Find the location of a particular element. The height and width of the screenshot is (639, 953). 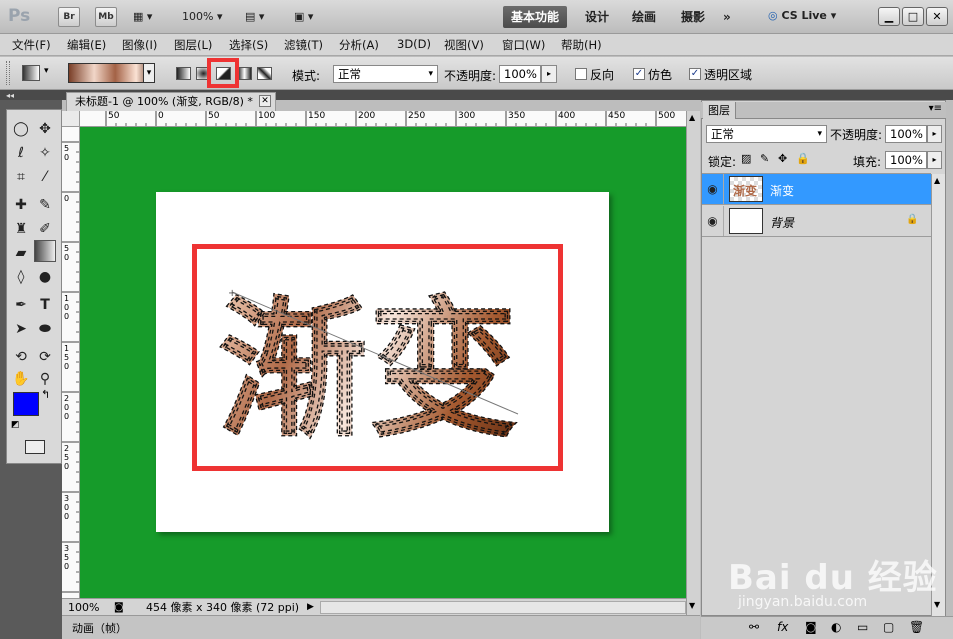

minimize-button: ▁ is located at coordinates (889, 16).